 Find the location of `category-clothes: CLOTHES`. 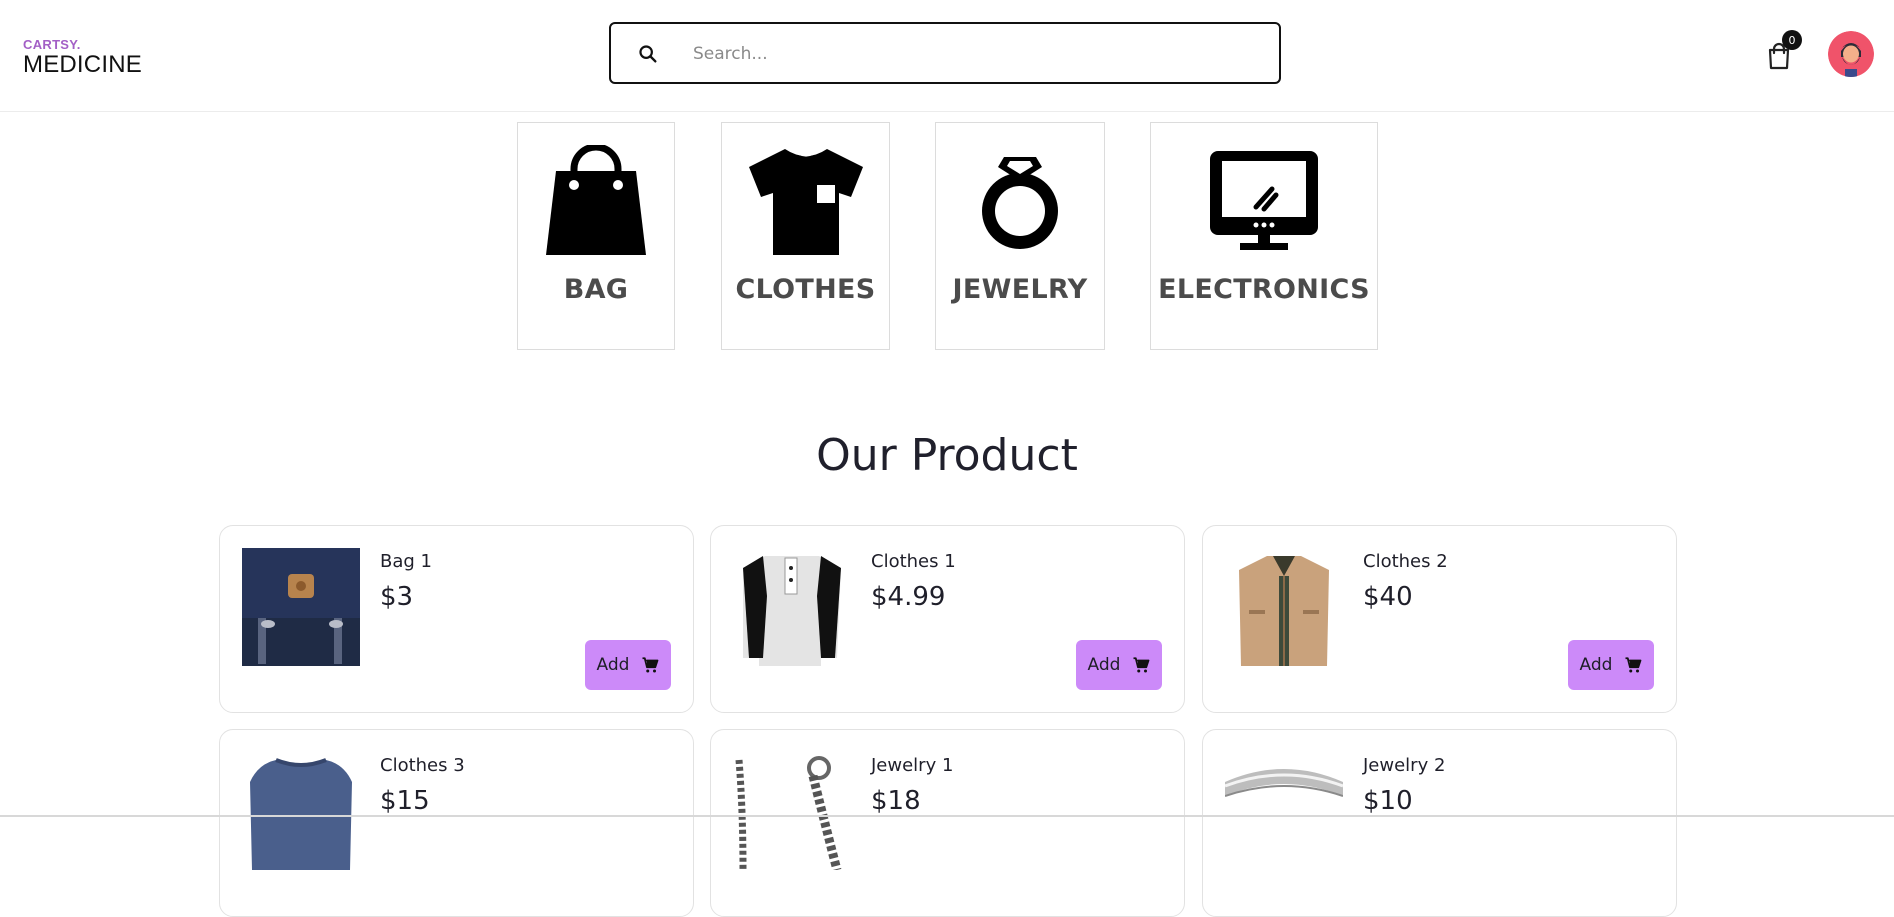

category-clothes: CLOTHES is located at coordinates (805, 236).